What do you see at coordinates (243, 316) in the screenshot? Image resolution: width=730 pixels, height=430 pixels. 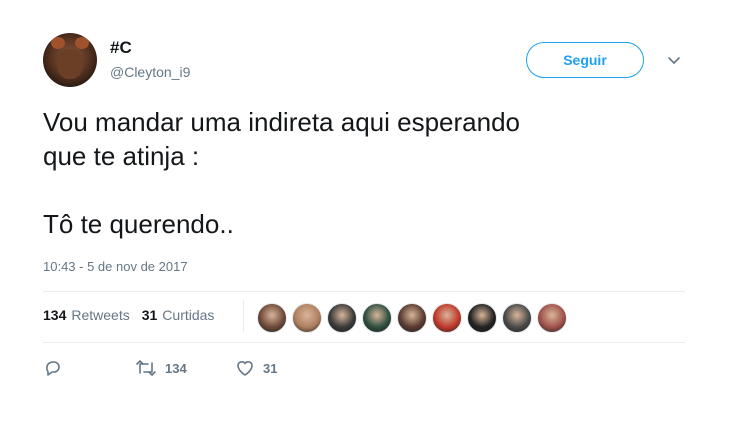 I see `stats-separator` at bounding box center [243, 316].